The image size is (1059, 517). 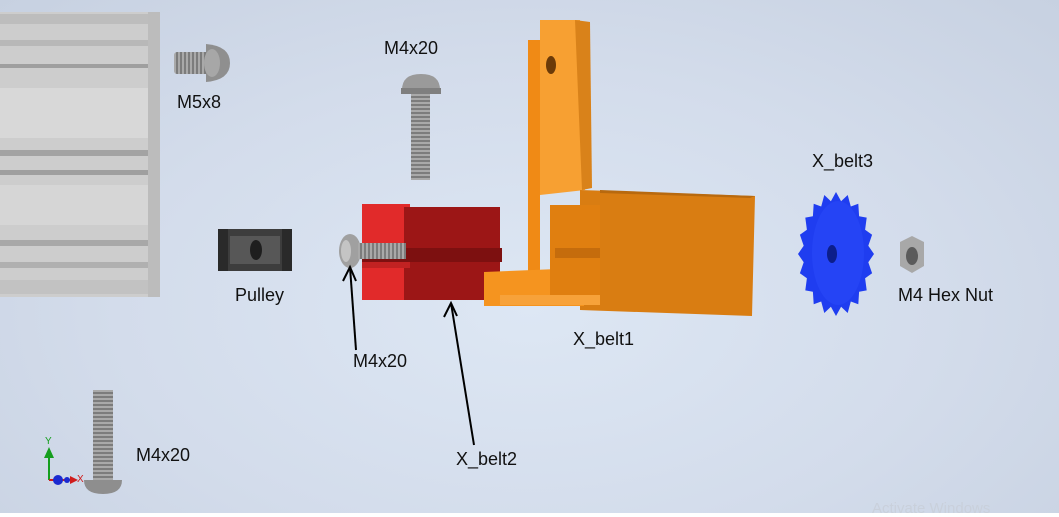 I want to click on label-m4x20-middle: M4x20, so click(x=380, y=361).